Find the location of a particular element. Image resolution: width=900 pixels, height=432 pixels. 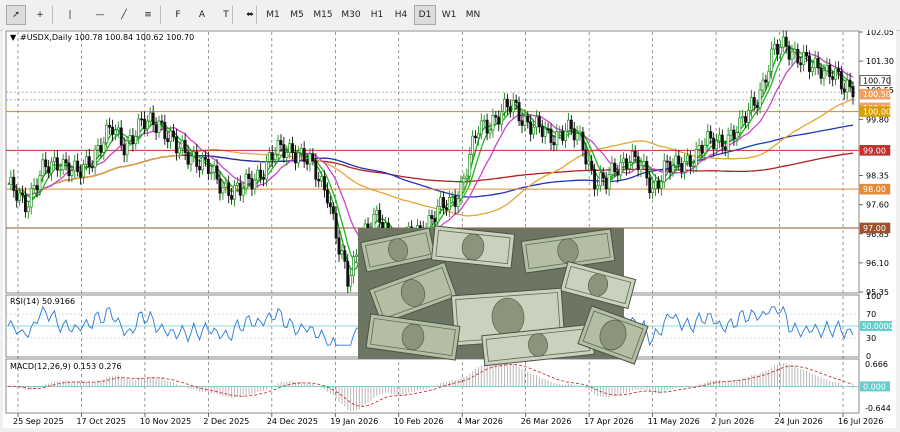

text-label-icon: T is located at coordinates (226, 15).